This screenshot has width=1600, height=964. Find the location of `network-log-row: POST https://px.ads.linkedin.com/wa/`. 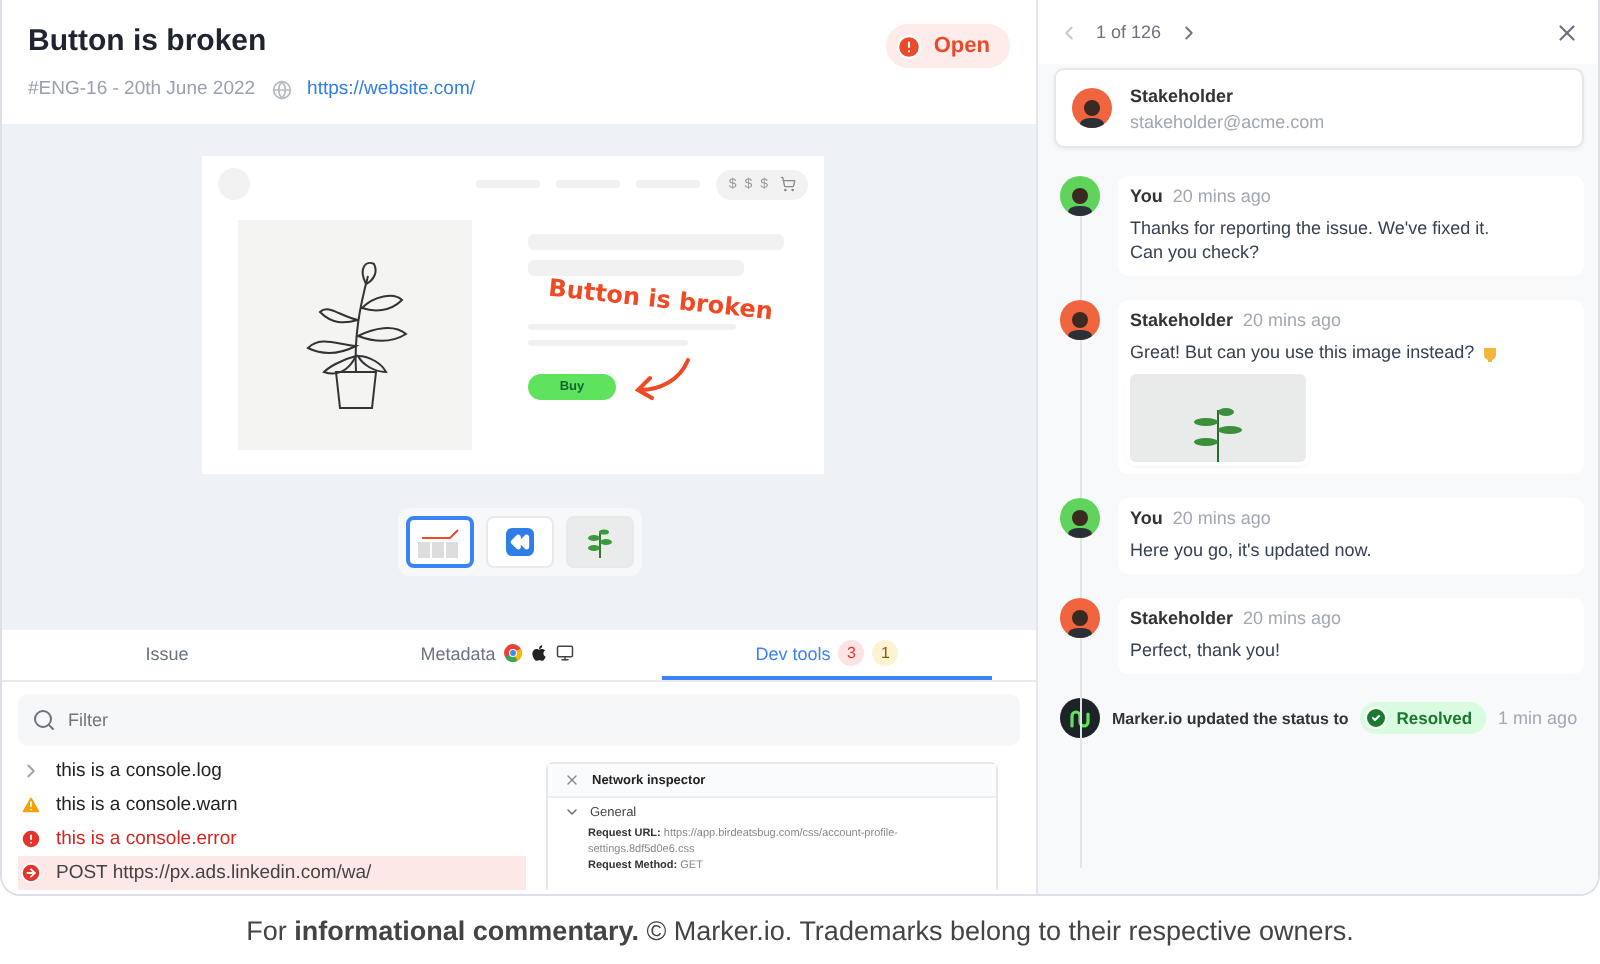

network-log-row: POST https://px.ads.linkedin.com/wa/ is located at coordinates (272, 873).